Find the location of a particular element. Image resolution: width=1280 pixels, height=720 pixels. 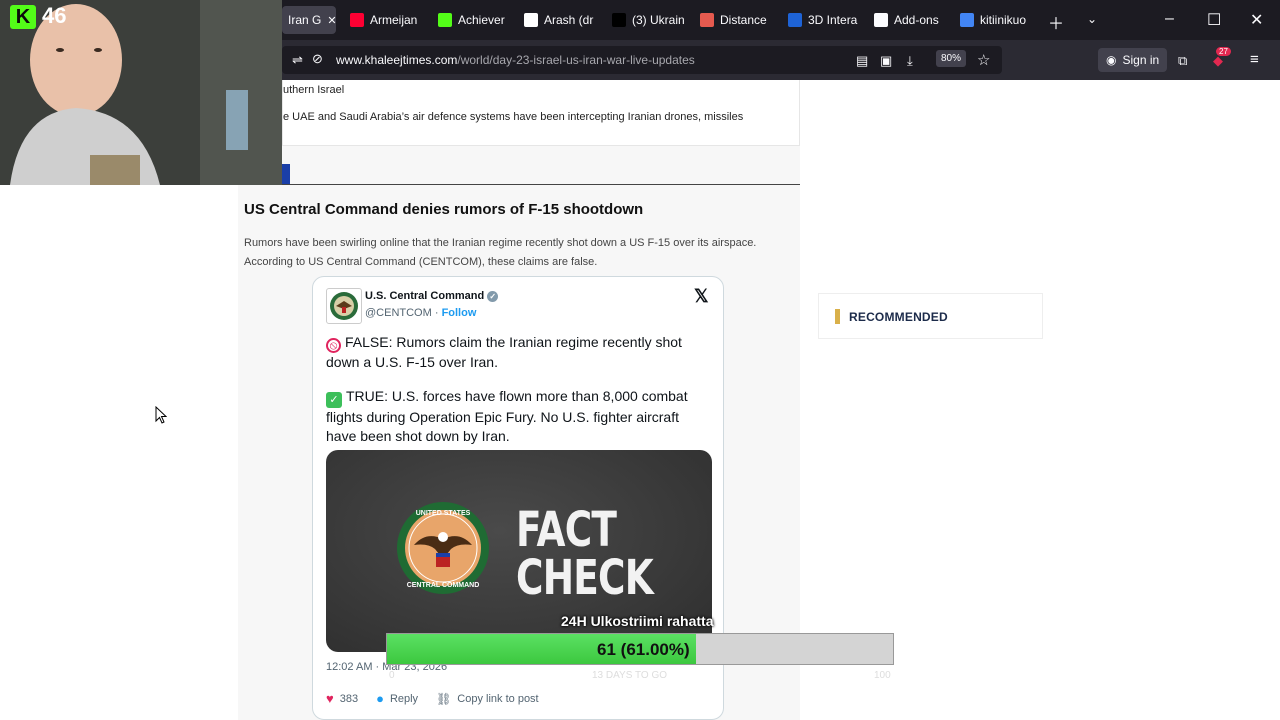

tab-label: Arash (dr is located at coordinates (569, 20).